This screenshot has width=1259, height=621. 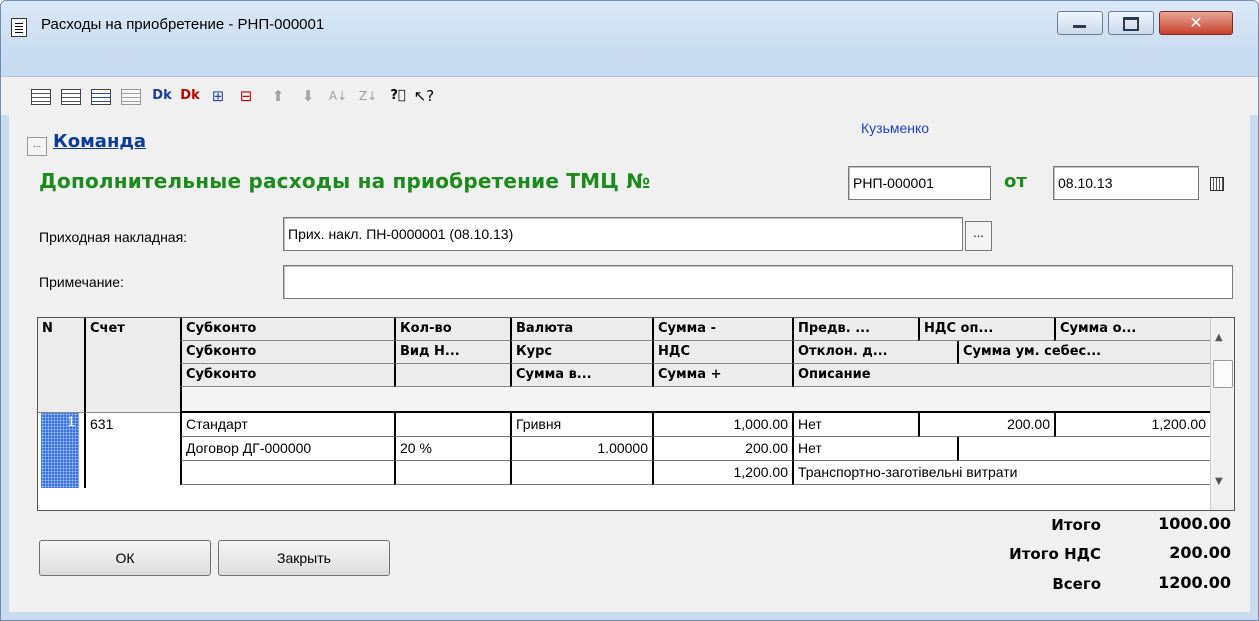 I want to click on cell-sum-plus: 1,200.00, so click(x=722, y=473).